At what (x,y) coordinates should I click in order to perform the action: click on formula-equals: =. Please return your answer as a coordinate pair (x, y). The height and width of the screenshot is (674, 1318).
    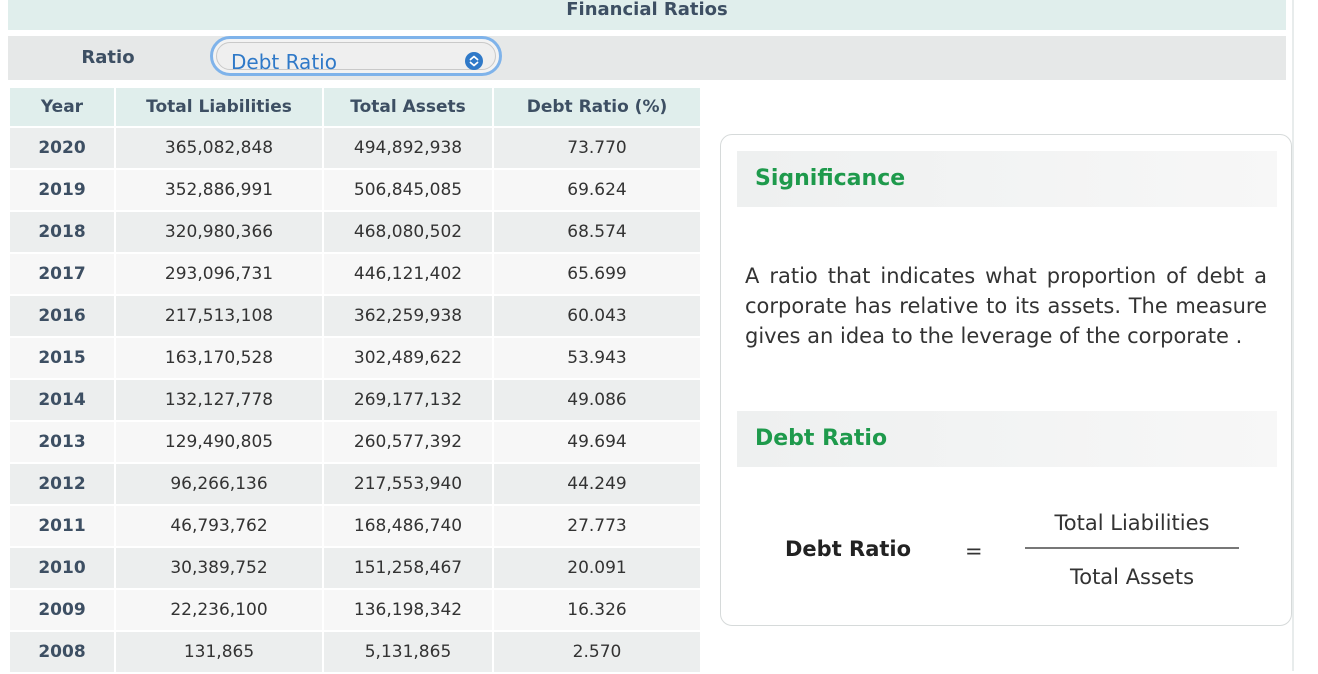
    Looking at the image, I should click on (974, 551).